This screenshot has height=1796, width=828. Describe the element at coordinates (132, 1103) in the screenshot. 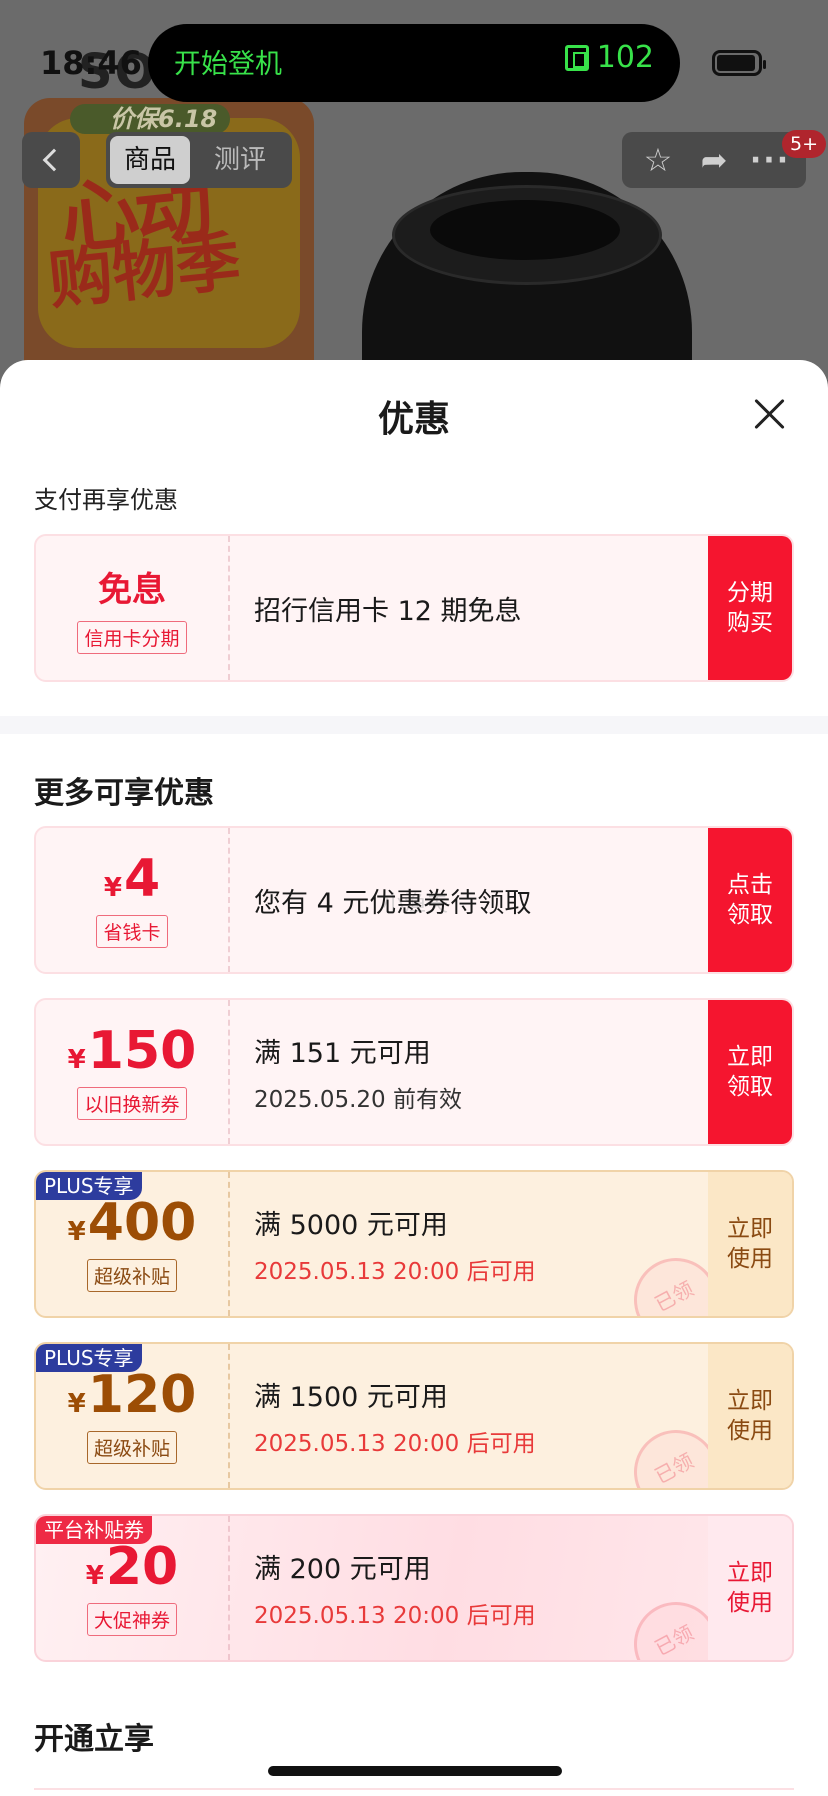

I see `coupon-tag: 以旧换新券` at that location.